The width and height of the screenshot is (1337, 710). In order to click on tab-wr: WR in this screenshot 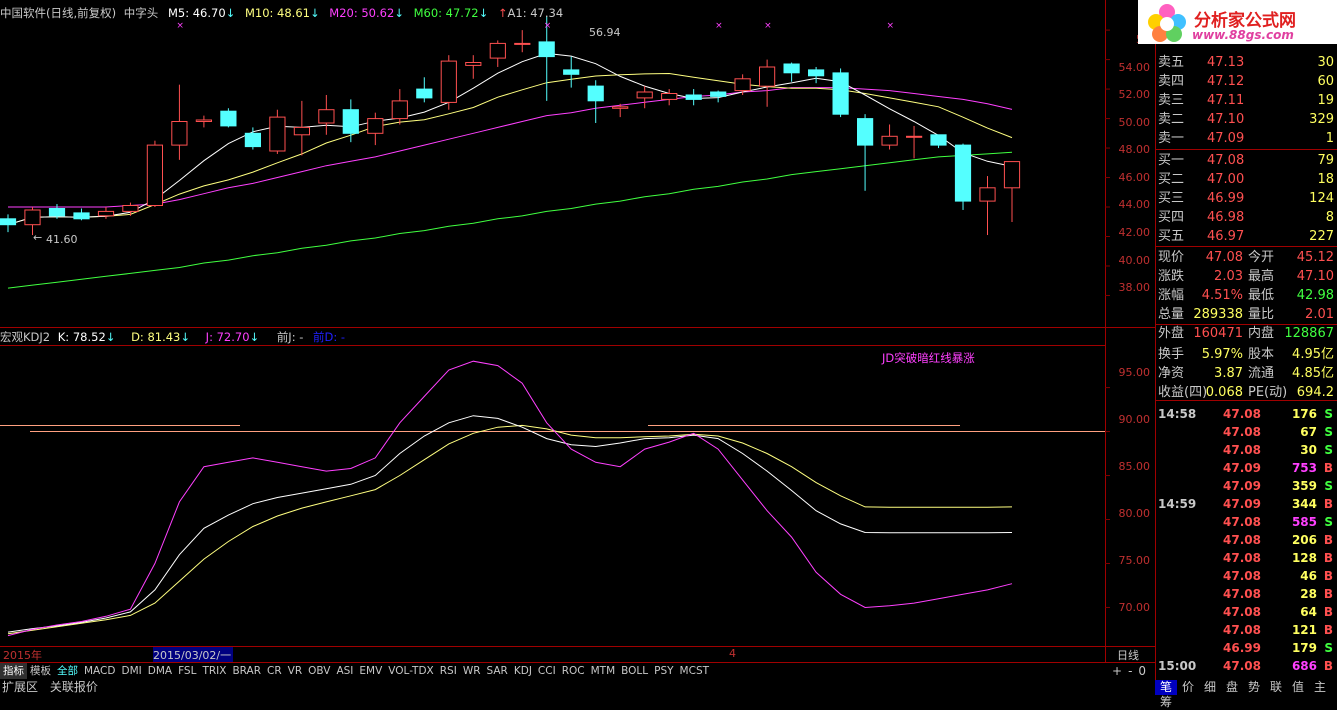, I will do `click(472, 671)`.